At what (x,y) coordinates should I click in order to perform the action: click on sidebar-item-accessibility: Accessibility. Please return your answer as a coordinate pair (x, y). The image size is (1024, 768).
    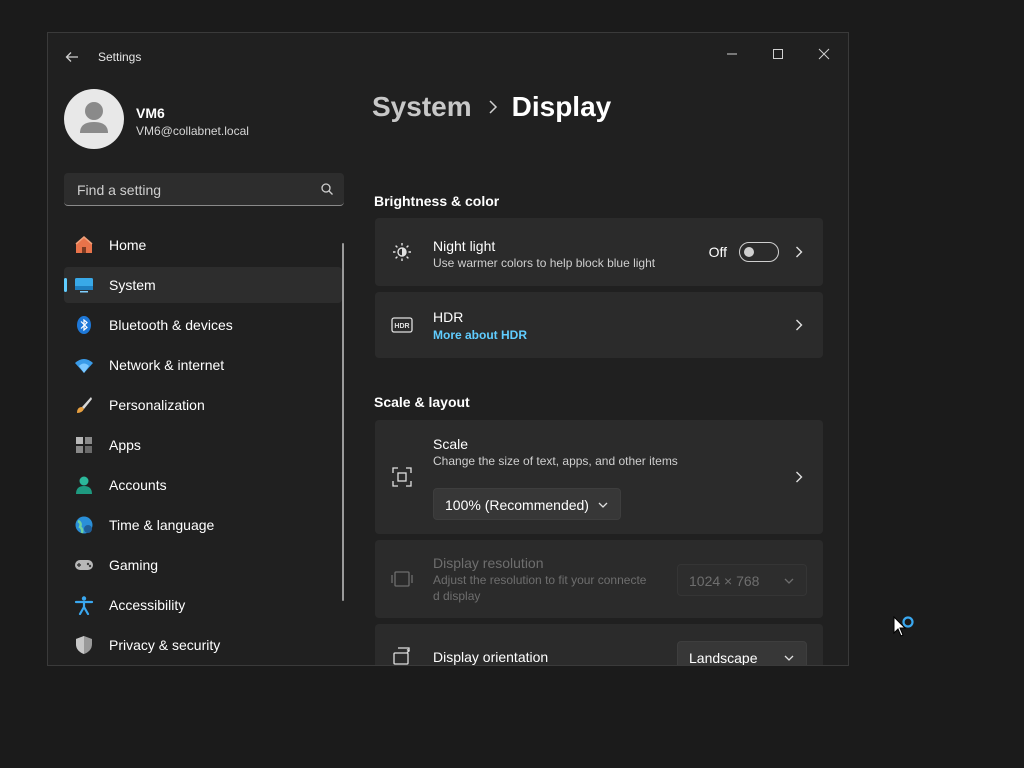
    Looking at the image, I should click on (203, 605).